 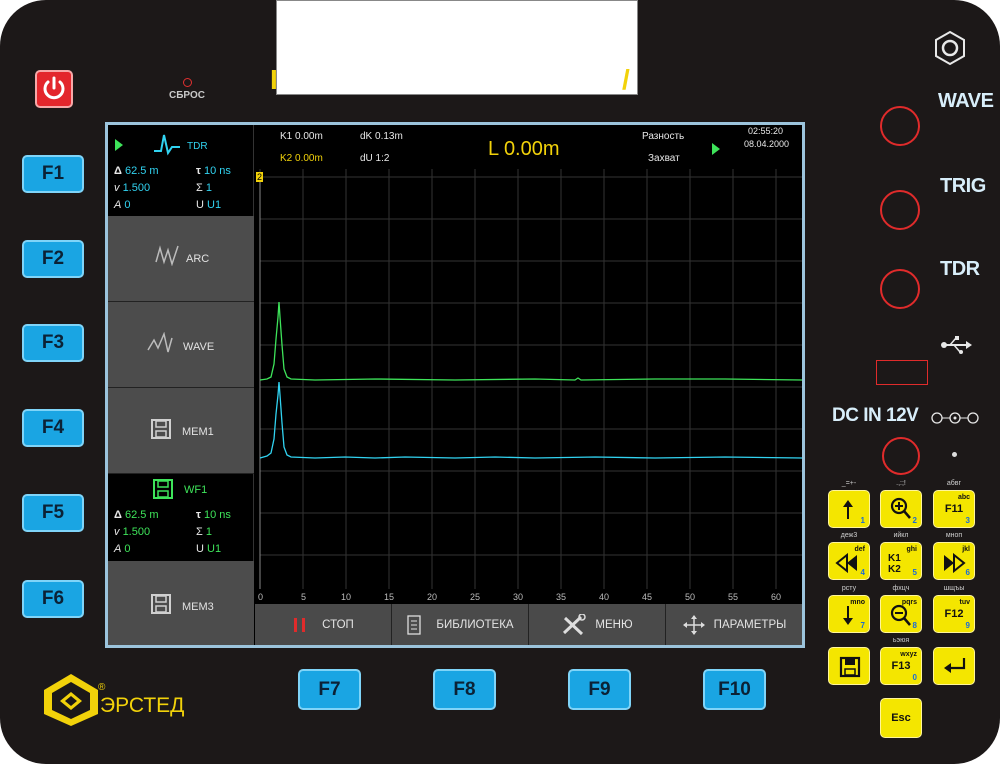 What do you see at coordinates (967, 572) in the screenshot?
I see `key-digit: 6` at bounding box center [967, 572].